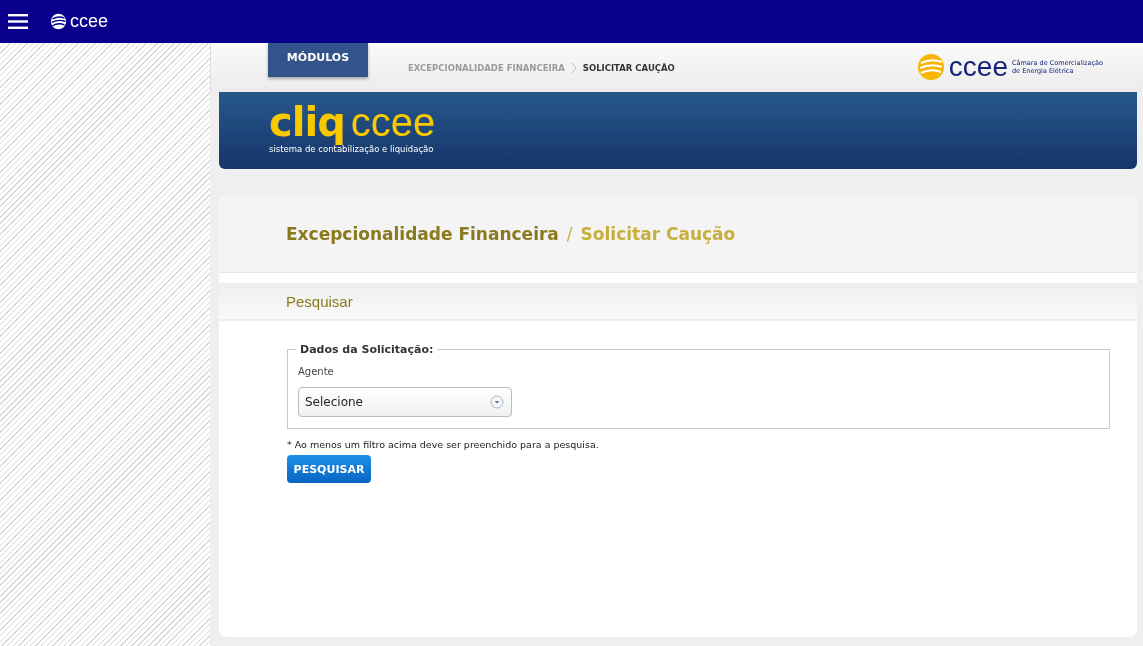 Image resolution: width=1143 pixels, height=646 pixels. I want to click on search-button: PESQUISAR, so click(329, 469).